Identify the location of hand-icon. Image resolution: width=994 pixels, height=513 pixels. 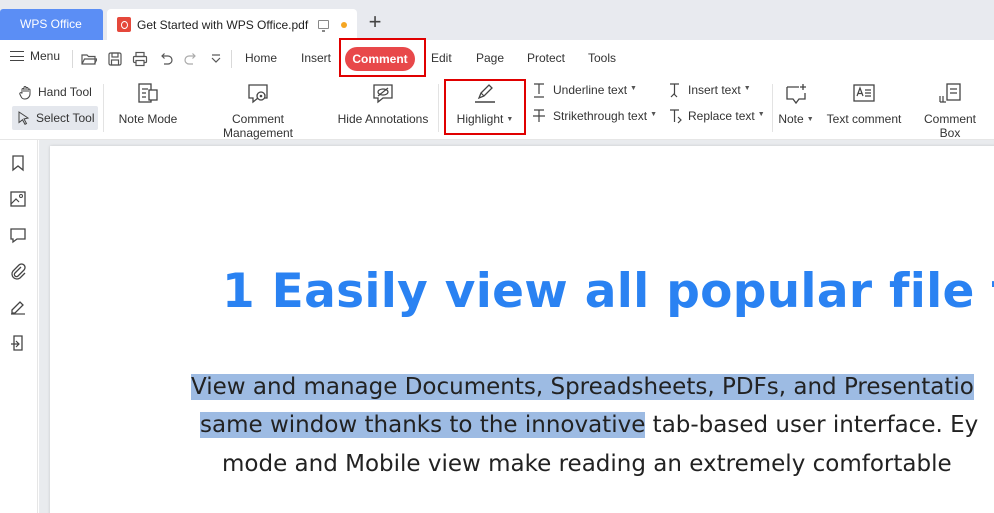
(25, 93).